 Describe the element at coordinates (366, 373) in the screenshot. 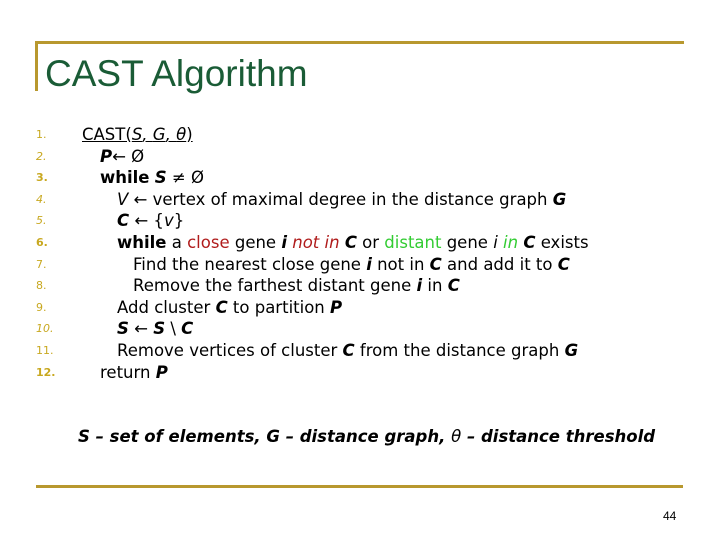

I see `algorithm-line-12: 12. return P` at that location.